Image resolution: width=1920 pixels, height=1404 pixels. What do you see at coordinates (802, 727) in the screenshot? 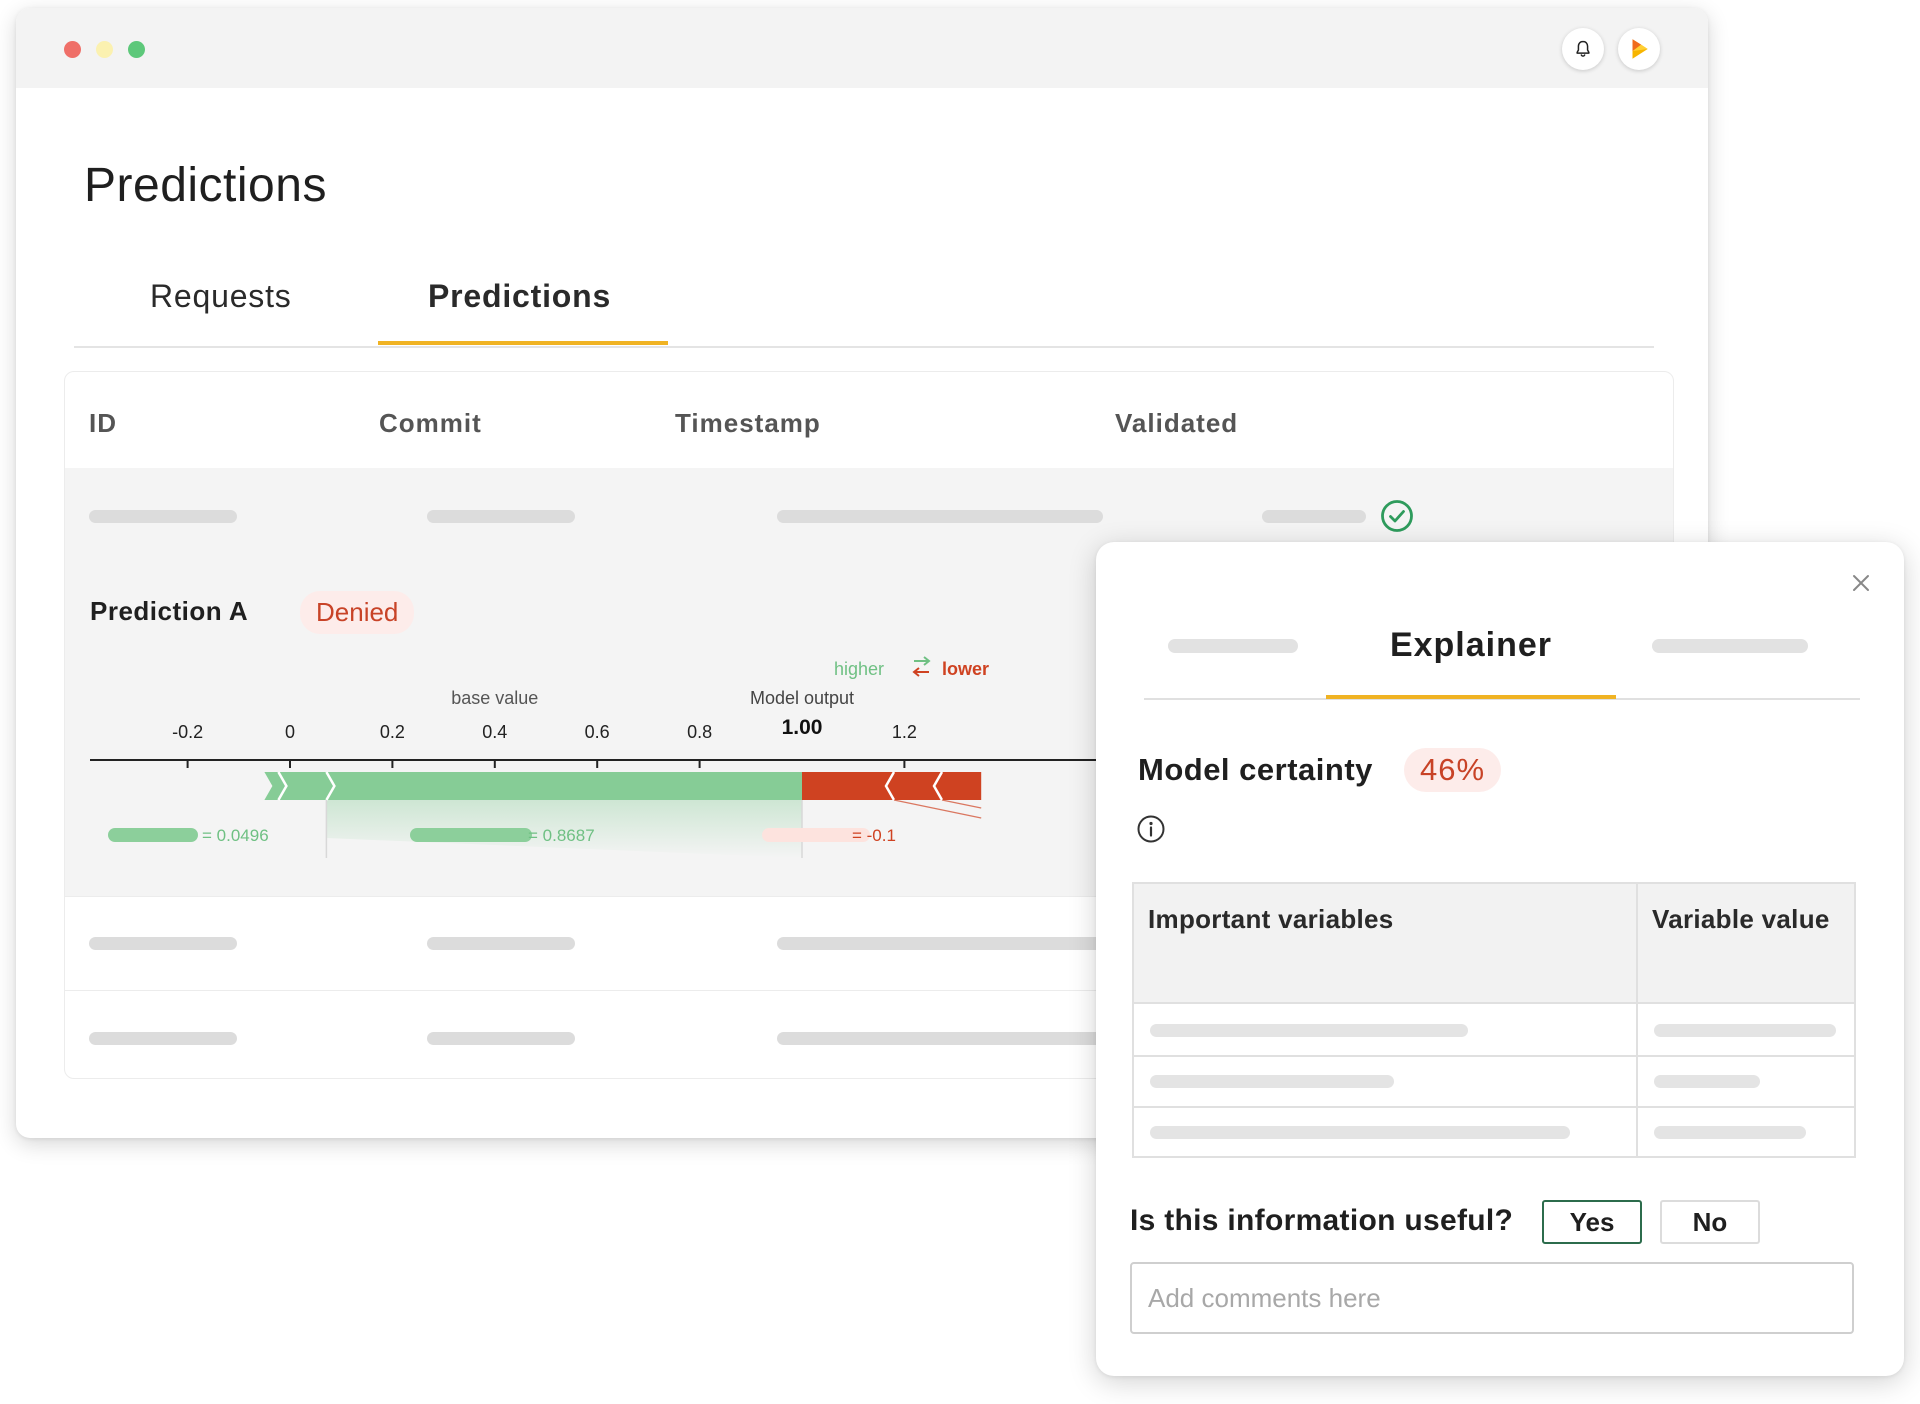
I see `model-output-value: 1.00` at bounding box center [802, 727].